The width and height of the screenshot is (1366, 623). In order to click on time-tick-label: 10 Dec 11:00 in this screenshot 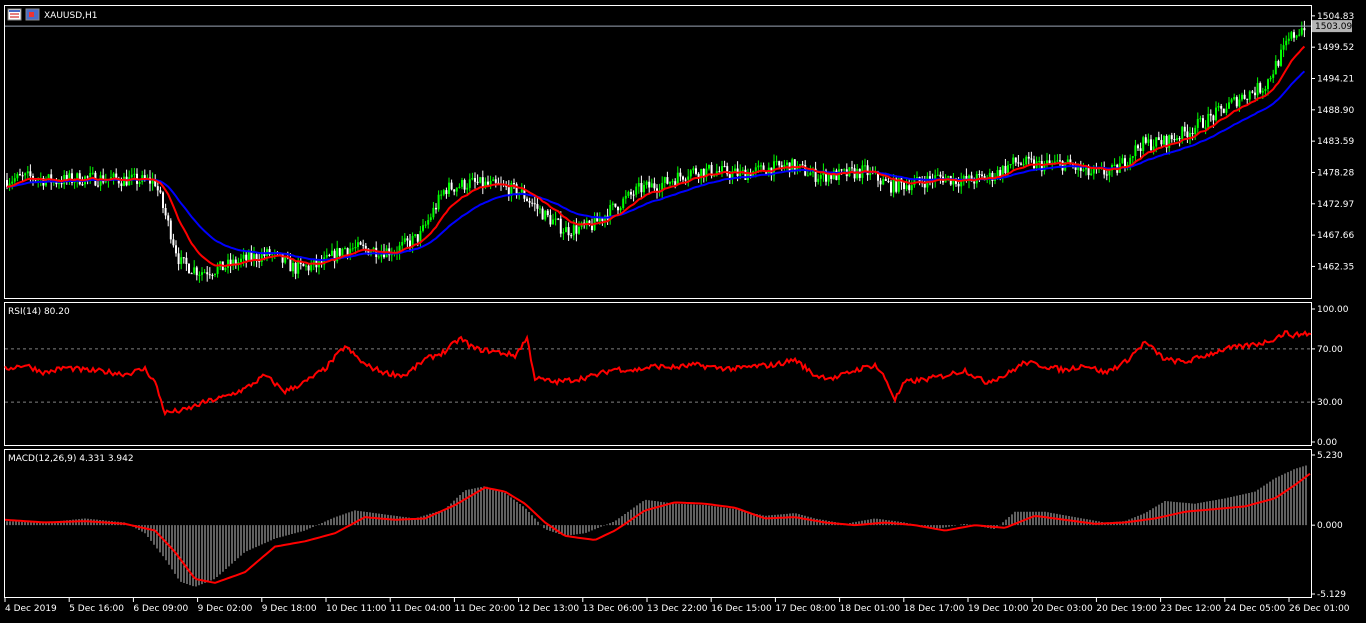, I will do `click(356, 609)`.